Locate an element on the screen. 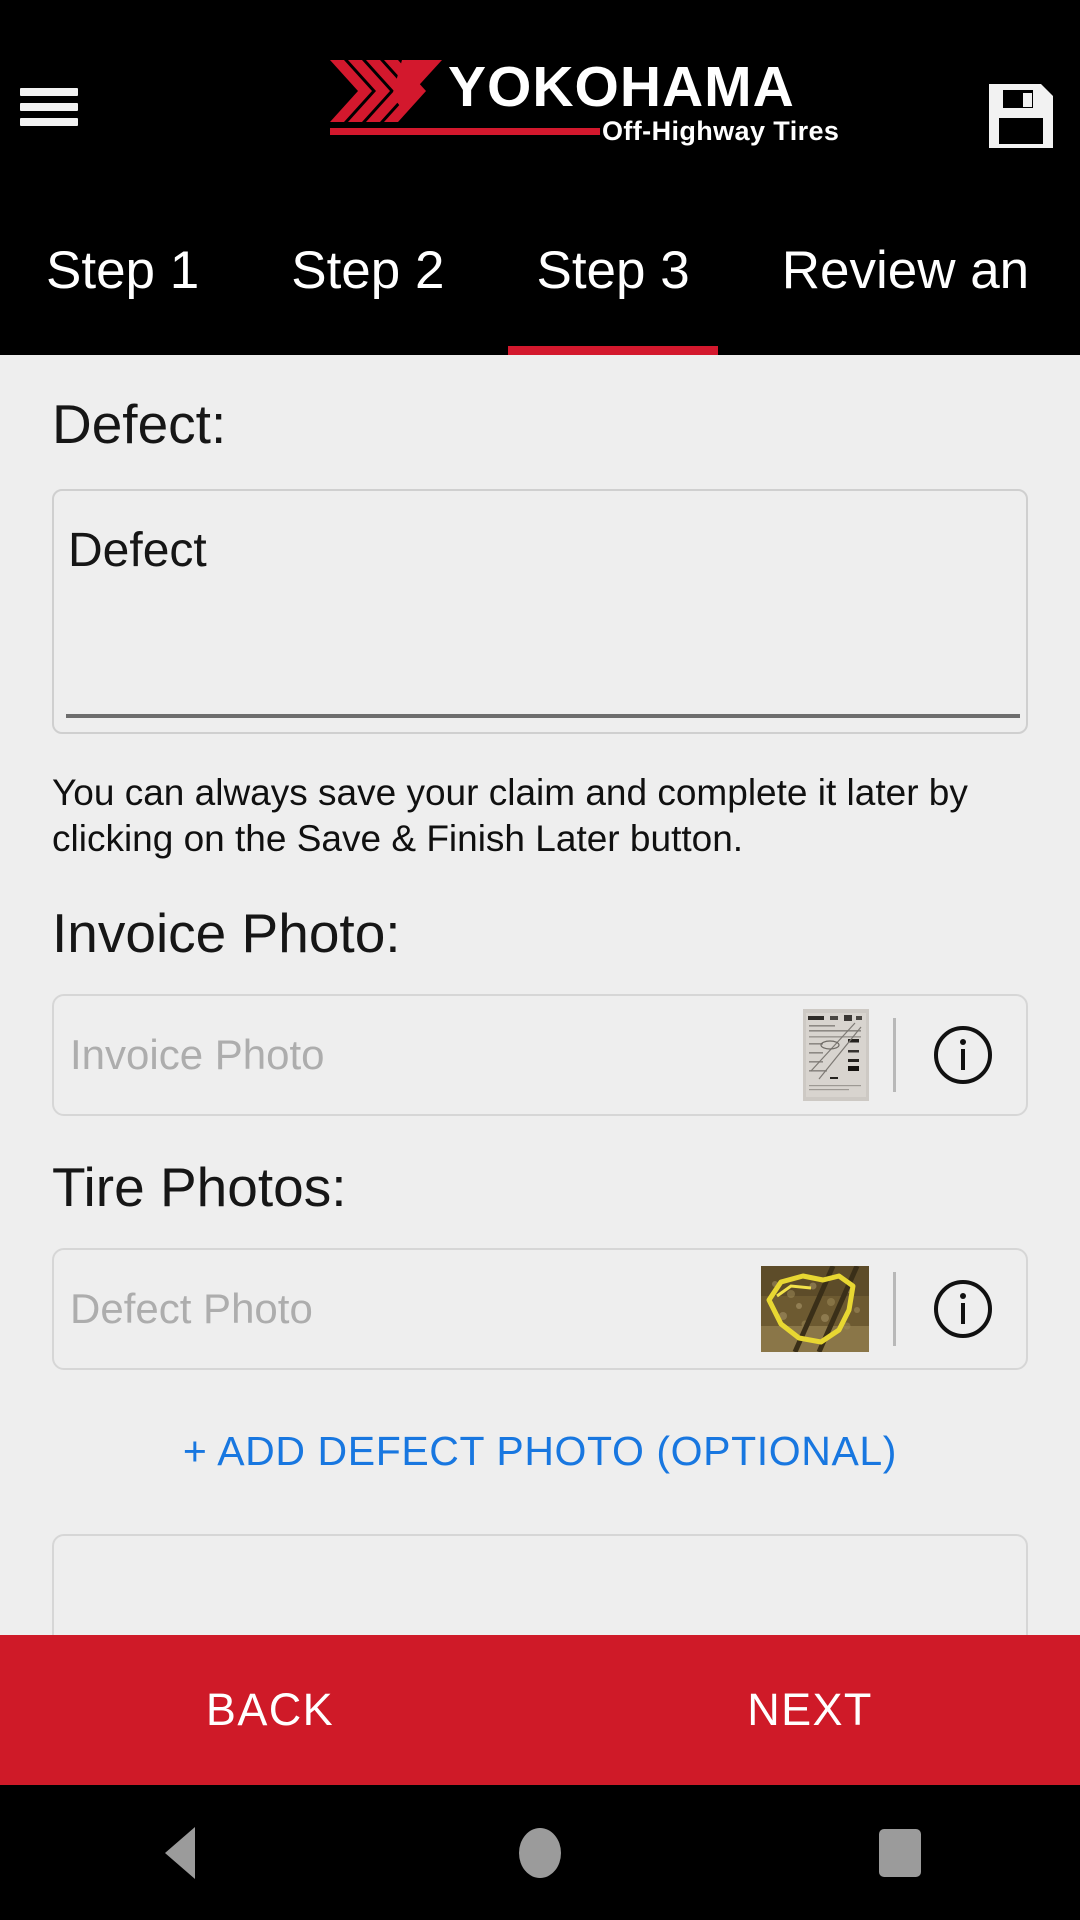  defect-field-divider is located at coordinates (894, 1309).